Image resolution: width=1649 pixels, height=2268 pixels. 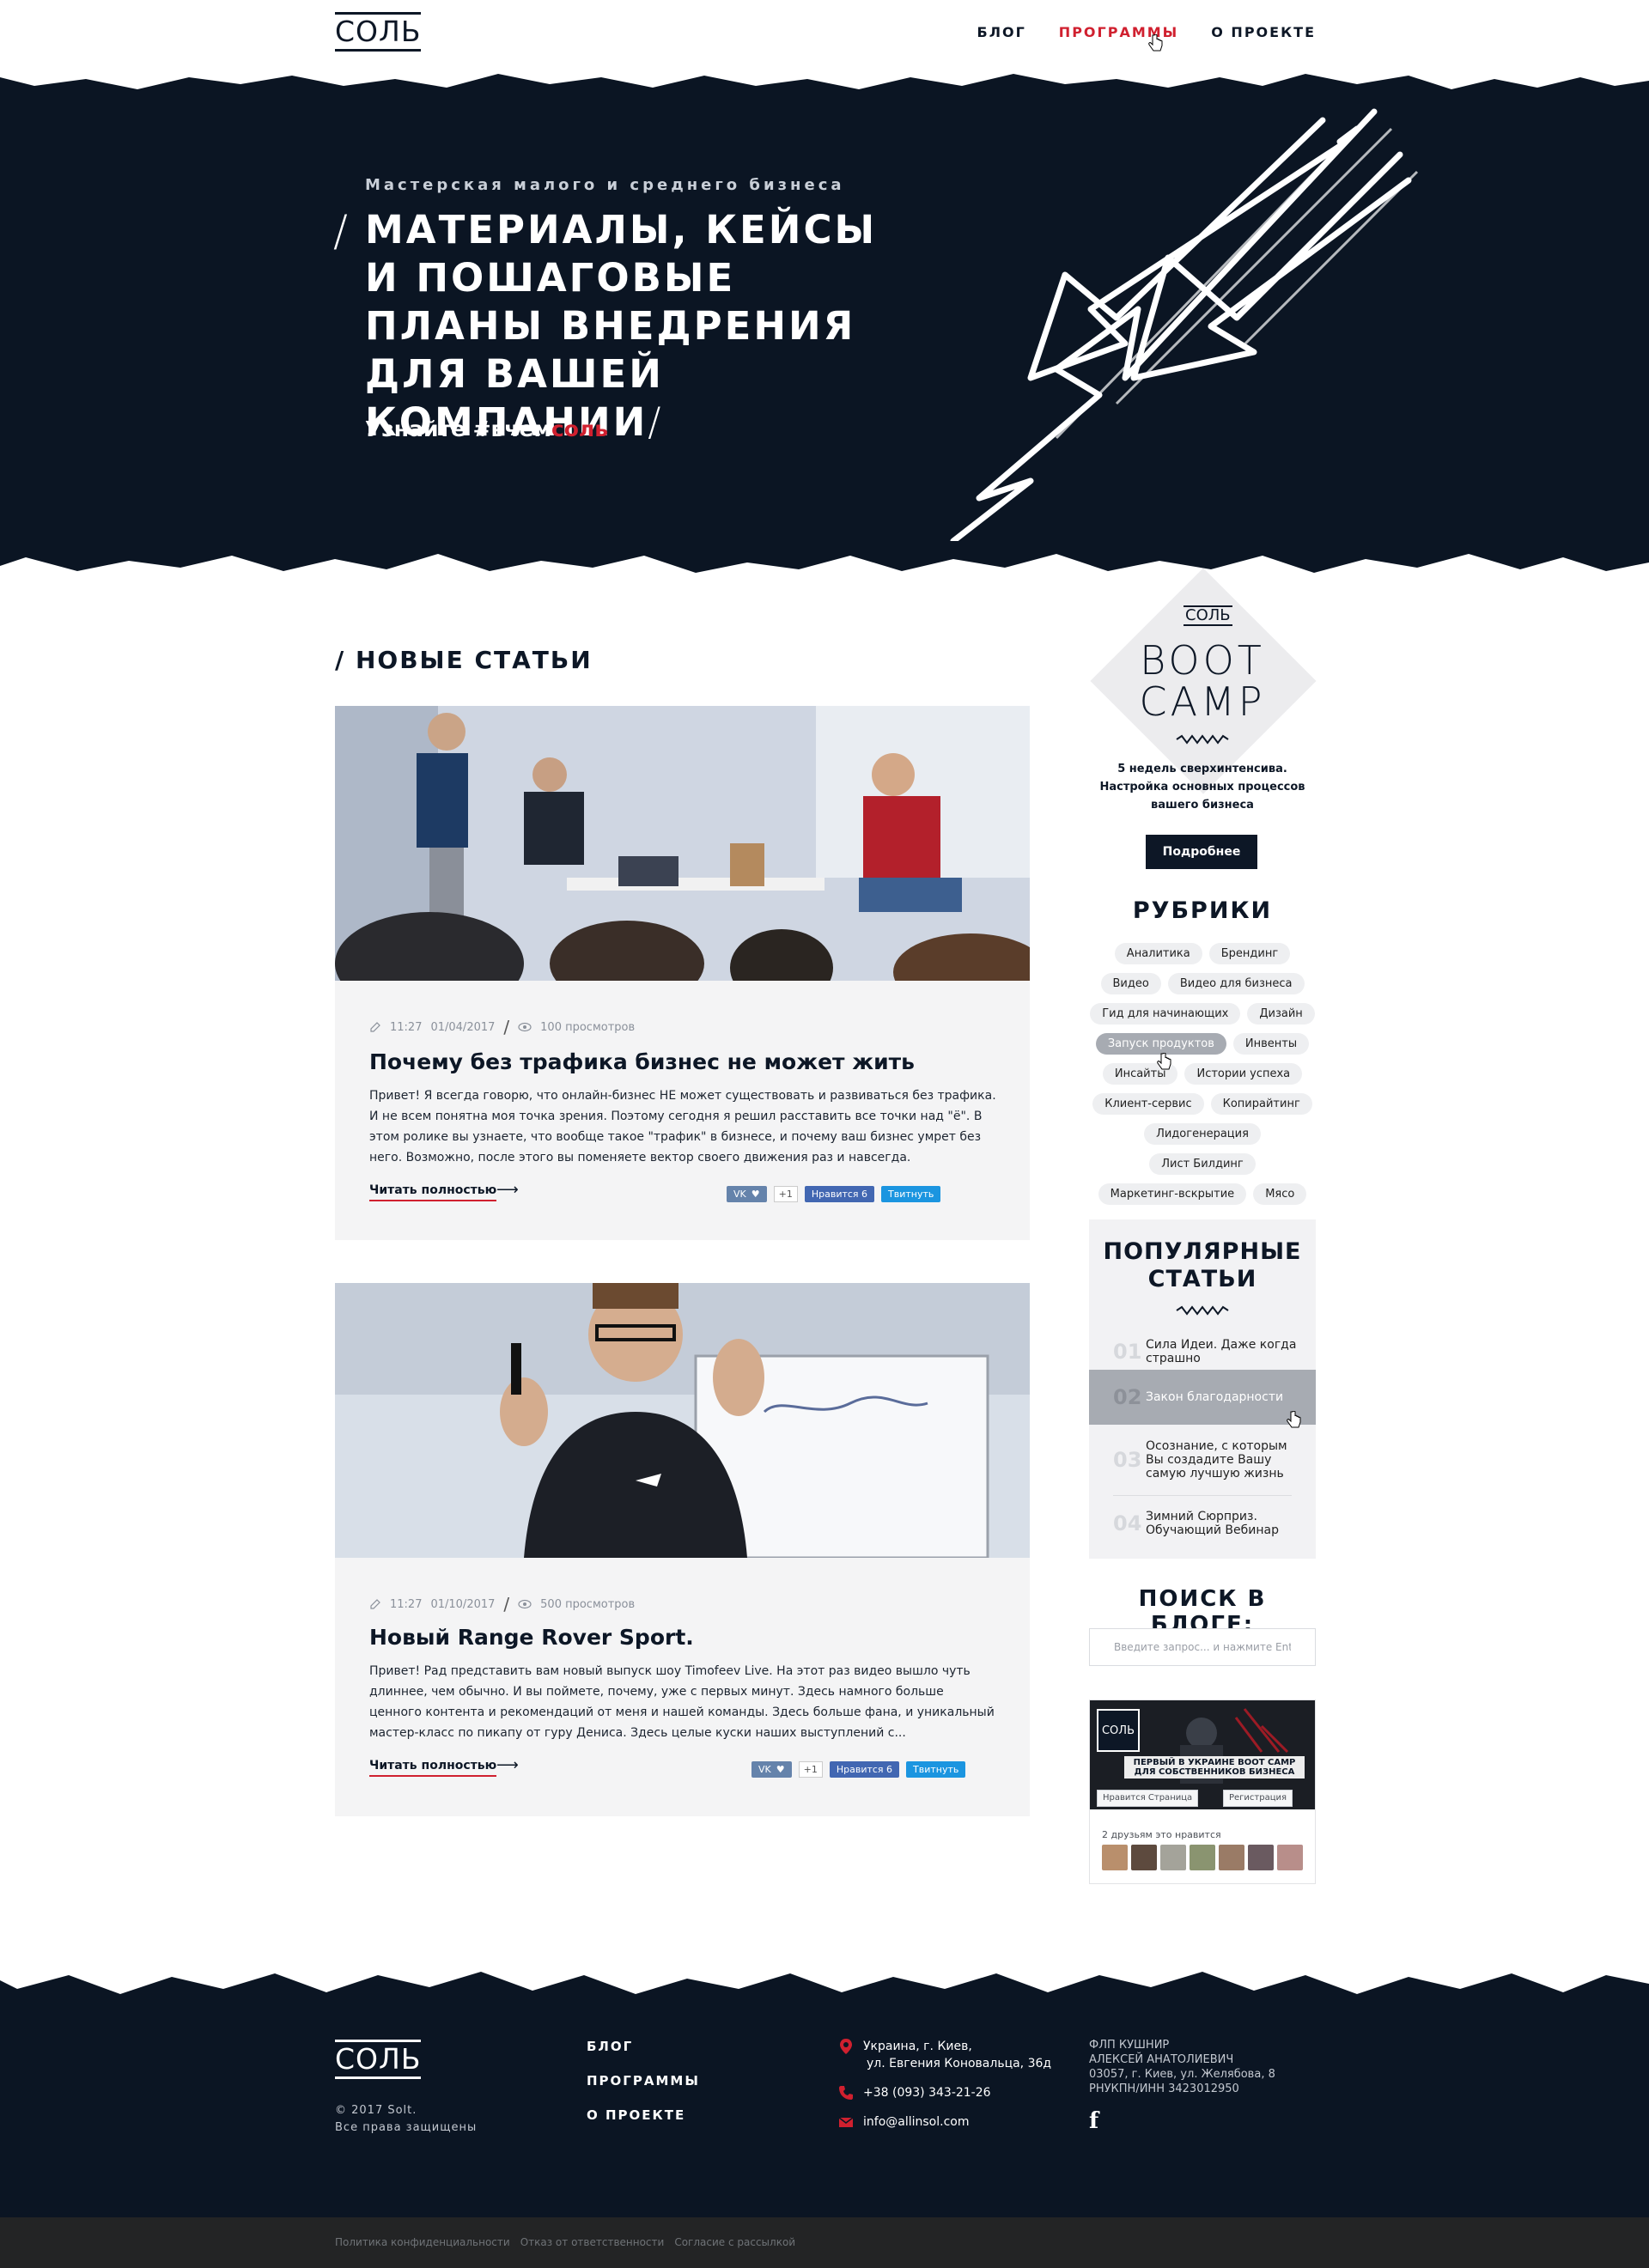 I want to click on map-pin-icon, so click(x=846, y=2046).